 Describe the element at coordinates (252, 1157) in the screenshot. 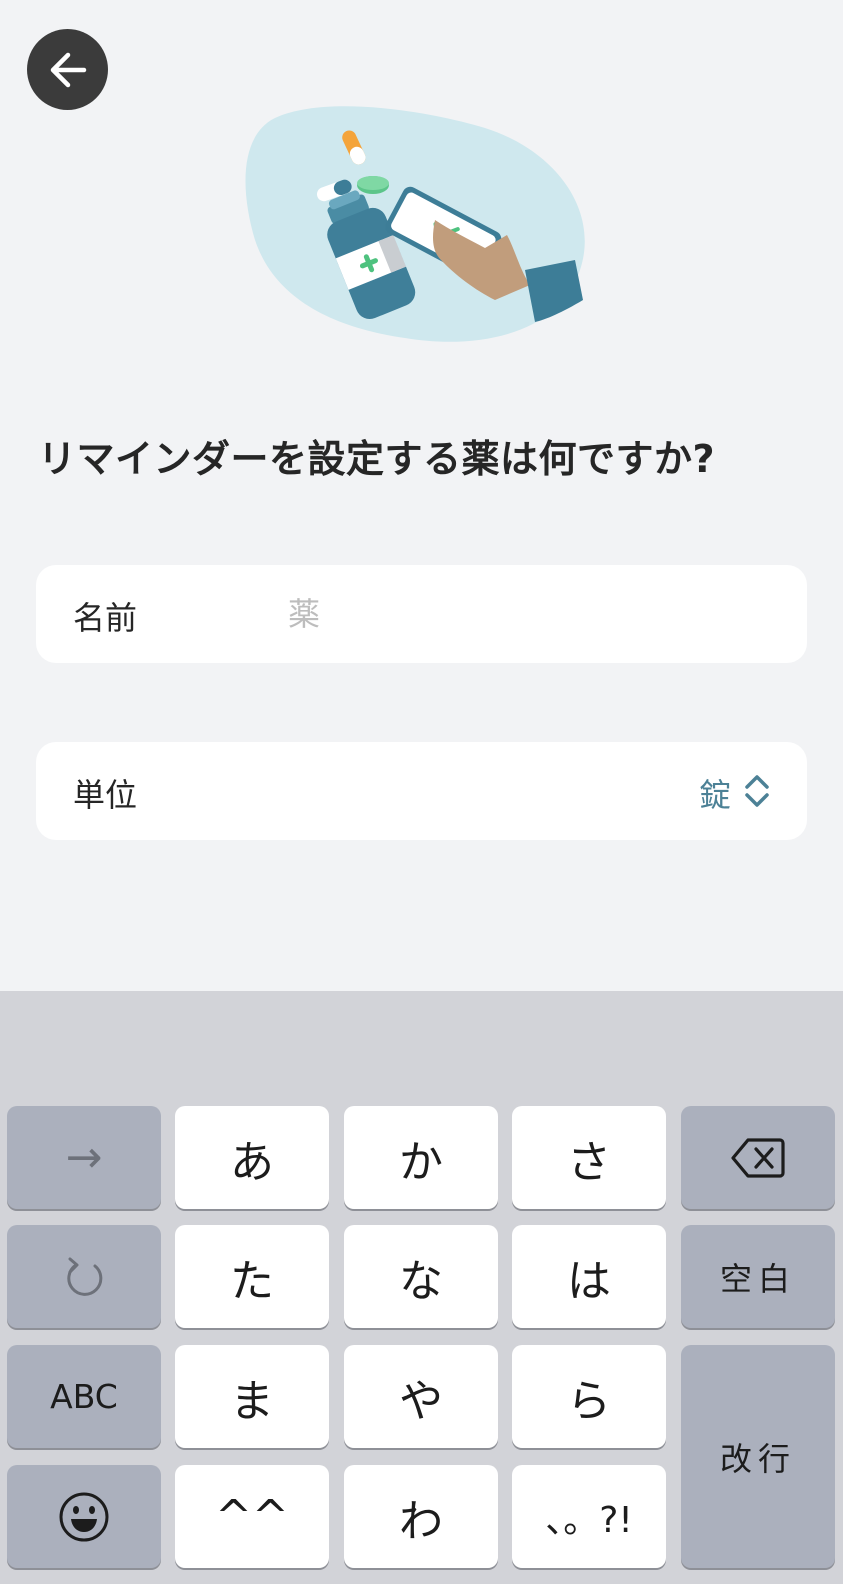

I see `key-a: あ` at that location.